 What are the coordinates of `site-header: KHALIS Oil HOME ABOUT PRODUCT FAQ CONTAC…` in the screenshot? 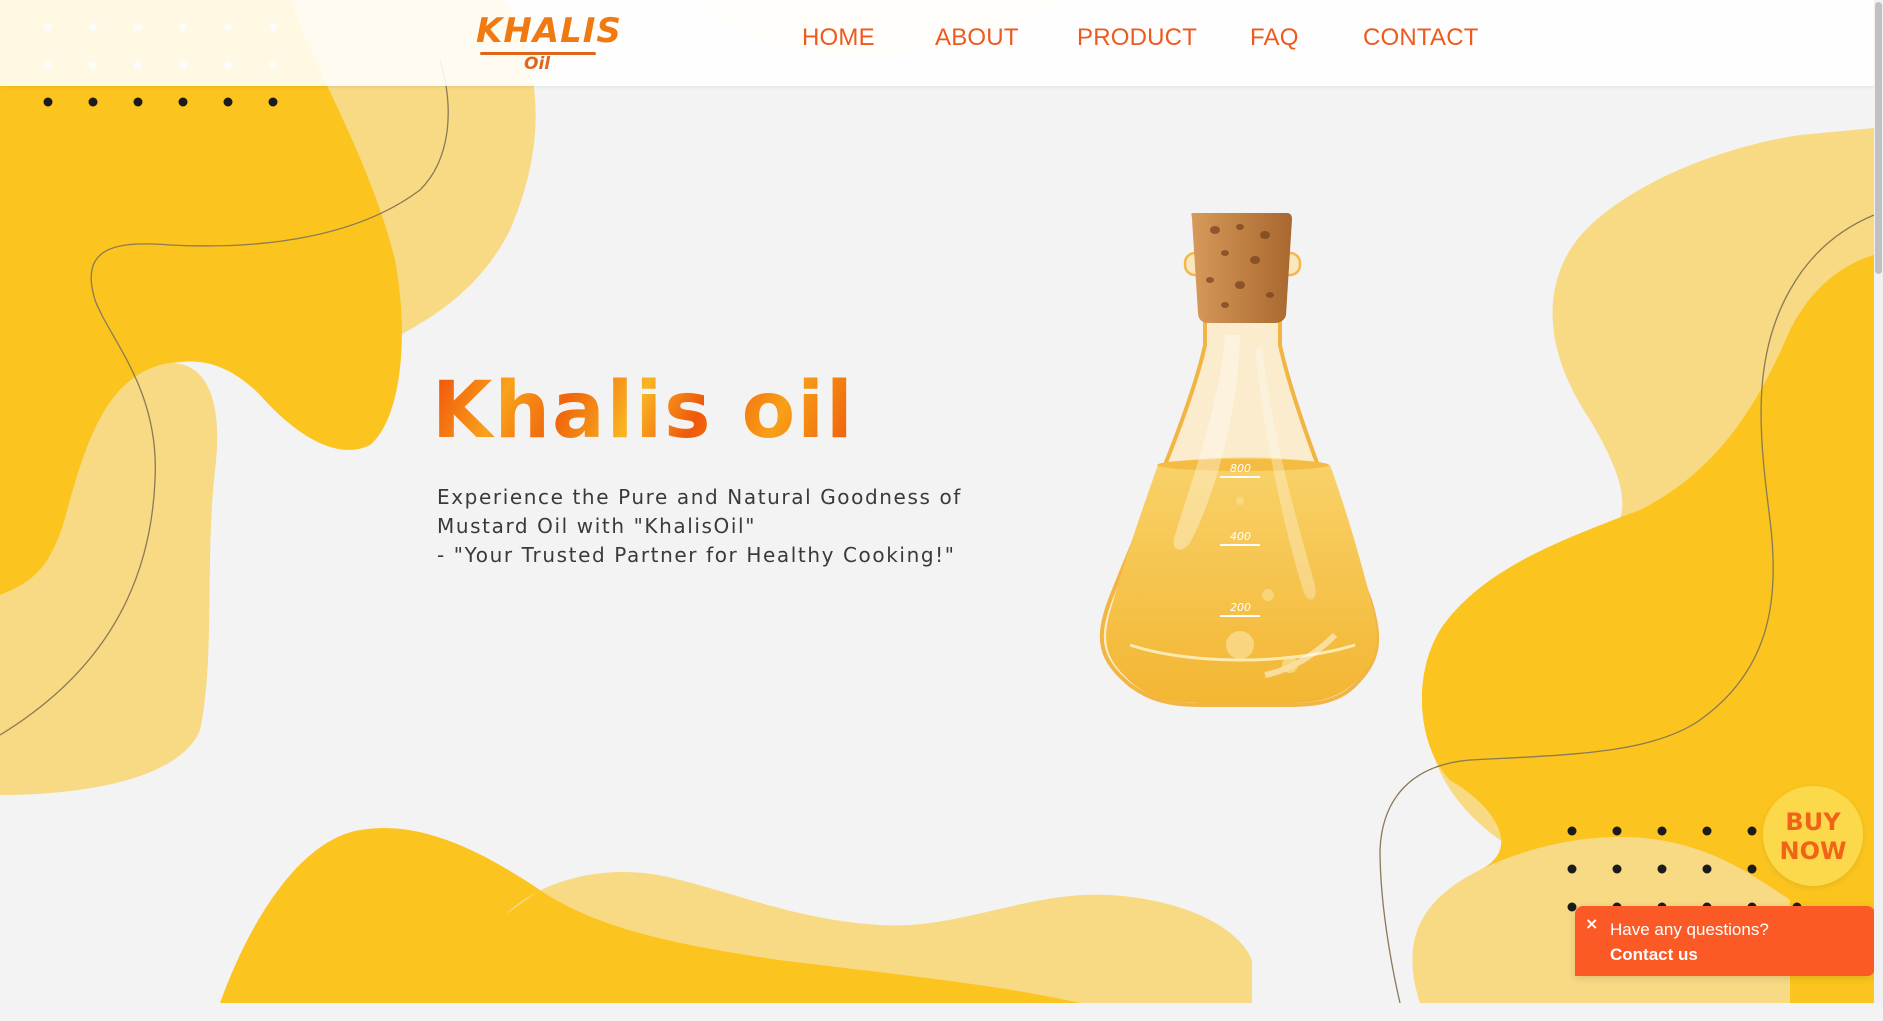 It's located at (937, 43).